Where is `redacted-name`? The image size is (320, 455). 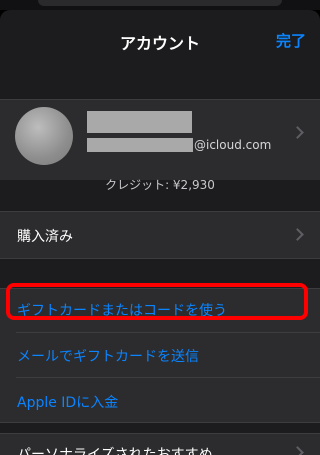 redacted-name is located at coordinates (139, 122).